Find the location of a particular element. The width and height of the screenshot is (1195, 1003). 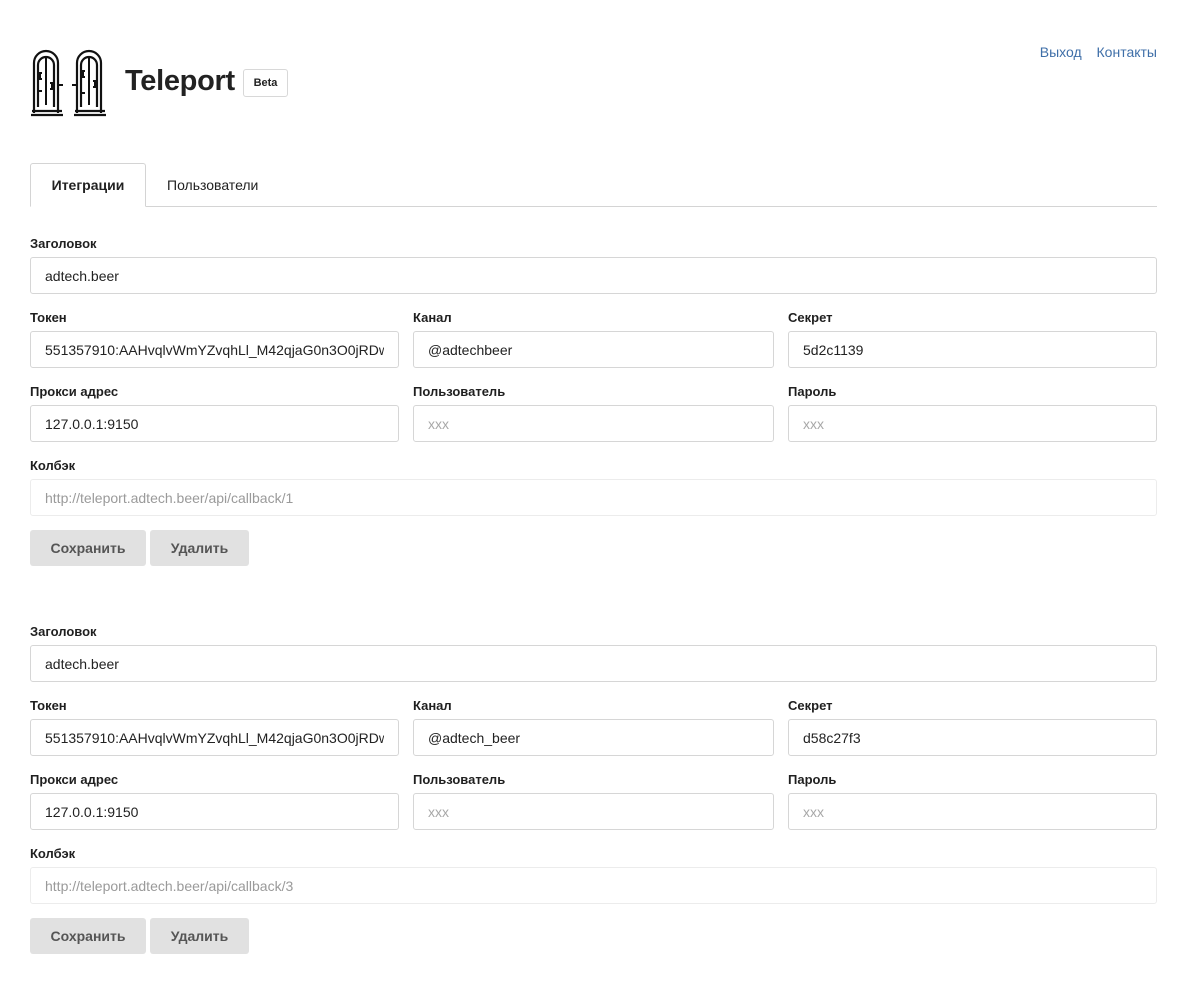

tab-integrations: Итеграции is located at coordinates (88, 185).